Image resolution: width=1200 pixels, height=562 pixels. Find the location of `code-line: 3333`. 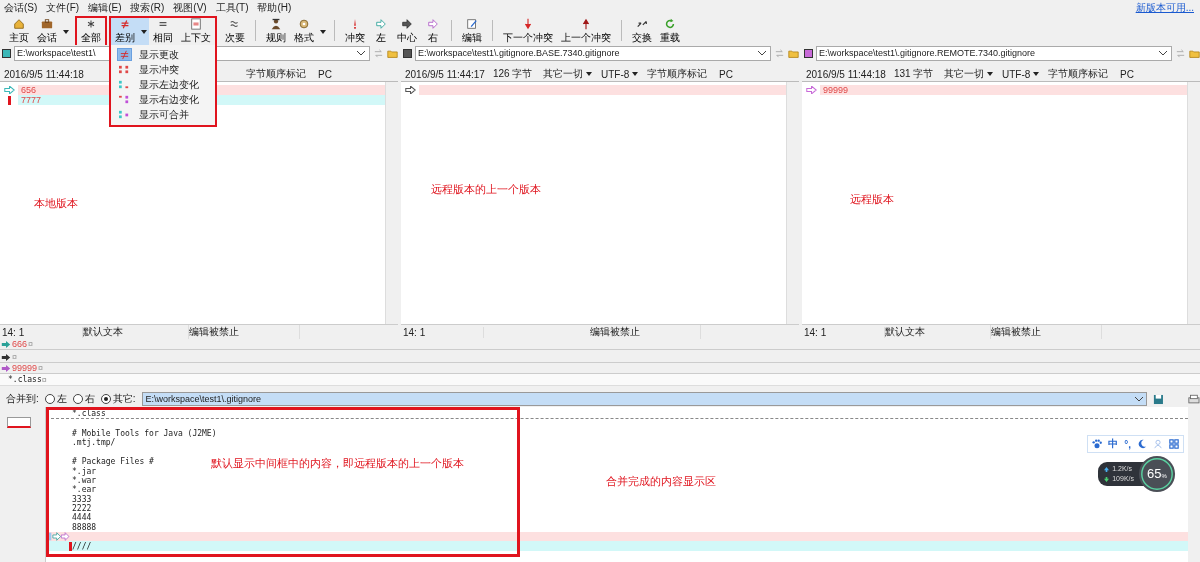

code-line: 3333 is located at coordinates (82, 499).